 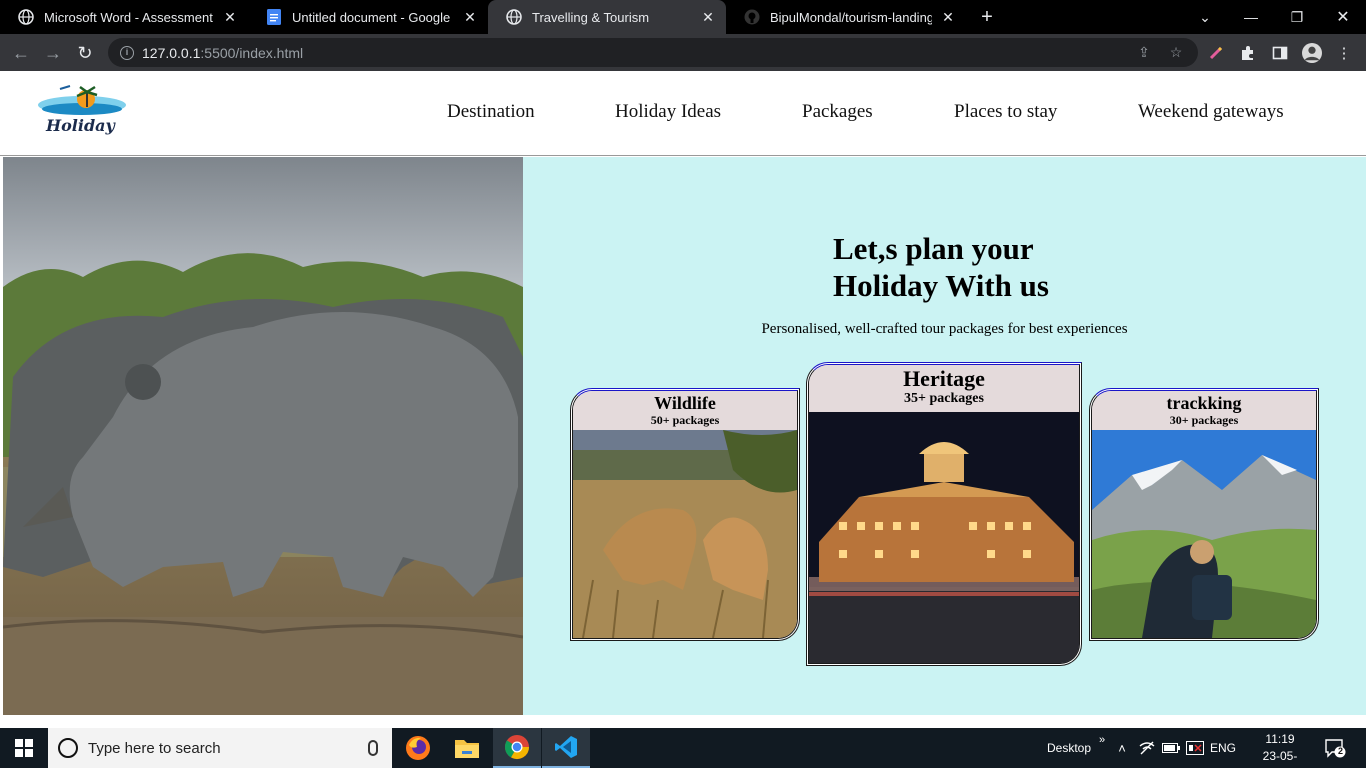 What do you see at coordinates (418, 748) in the screenshot?
I see `firefox-taskbar-icon` at bounding box center [418, 748].